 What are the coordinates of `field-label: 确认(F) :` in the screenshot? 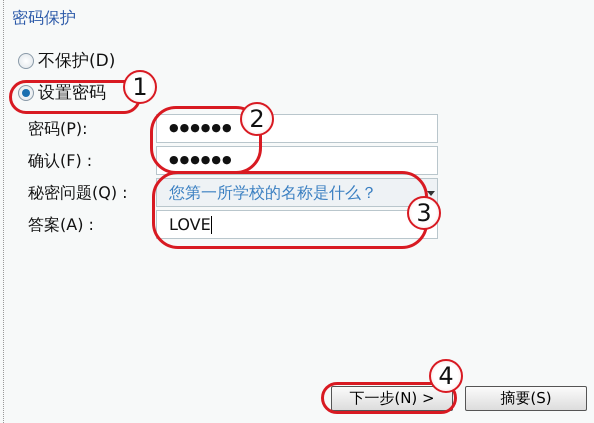 It's located at (60, 161).